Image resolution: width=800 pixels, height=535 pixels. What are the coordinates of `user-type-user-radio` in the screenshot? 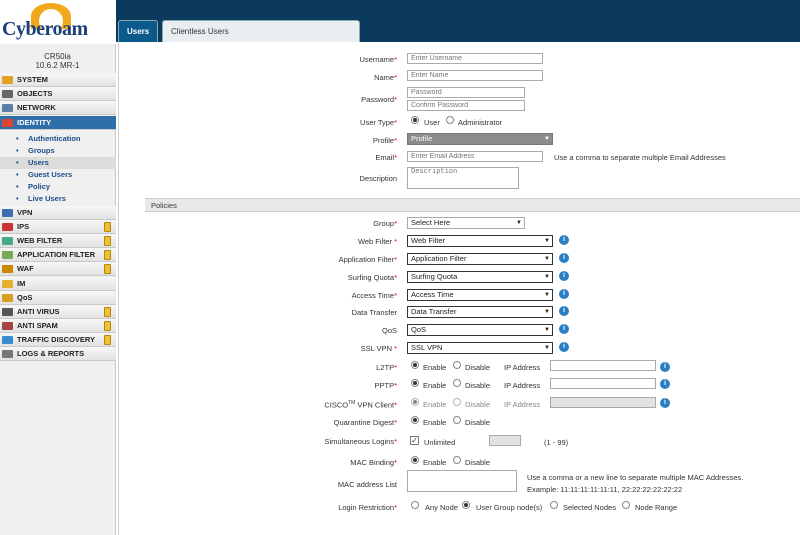 It's located at (415, 120).